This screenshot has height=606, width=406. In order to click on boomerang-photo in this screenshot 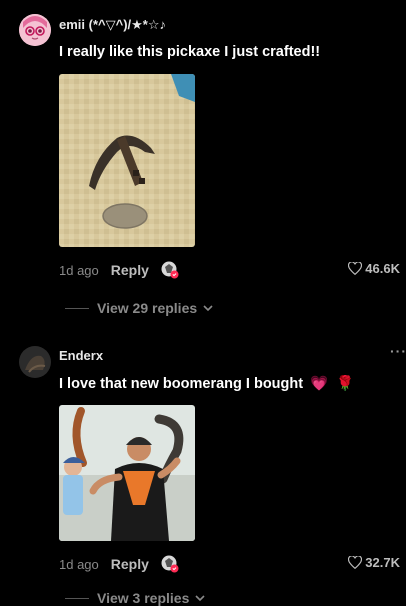, I will do `click(127, 473)`.